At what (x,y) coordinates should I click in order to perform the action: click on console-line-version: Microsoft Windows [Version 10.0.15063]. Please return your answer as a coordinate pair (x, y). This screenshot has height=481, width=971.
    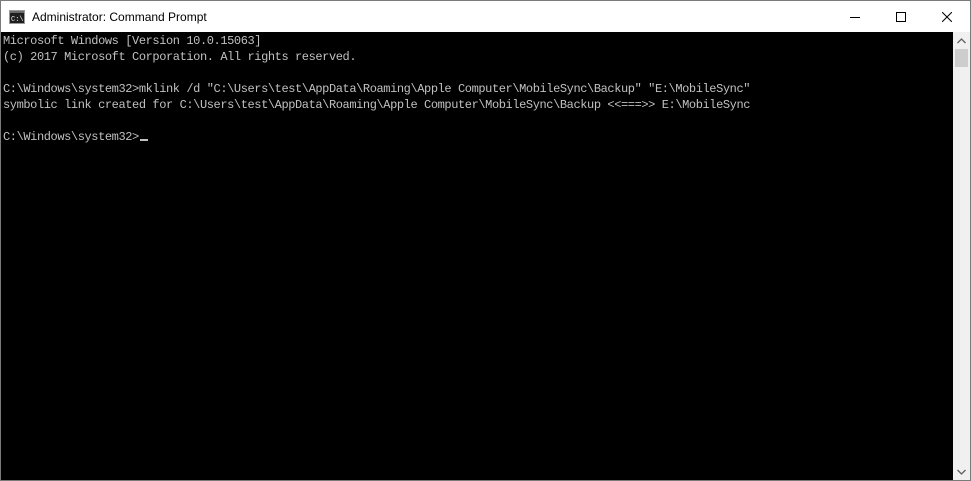
    Looking at the image, I should click on (132, 41).